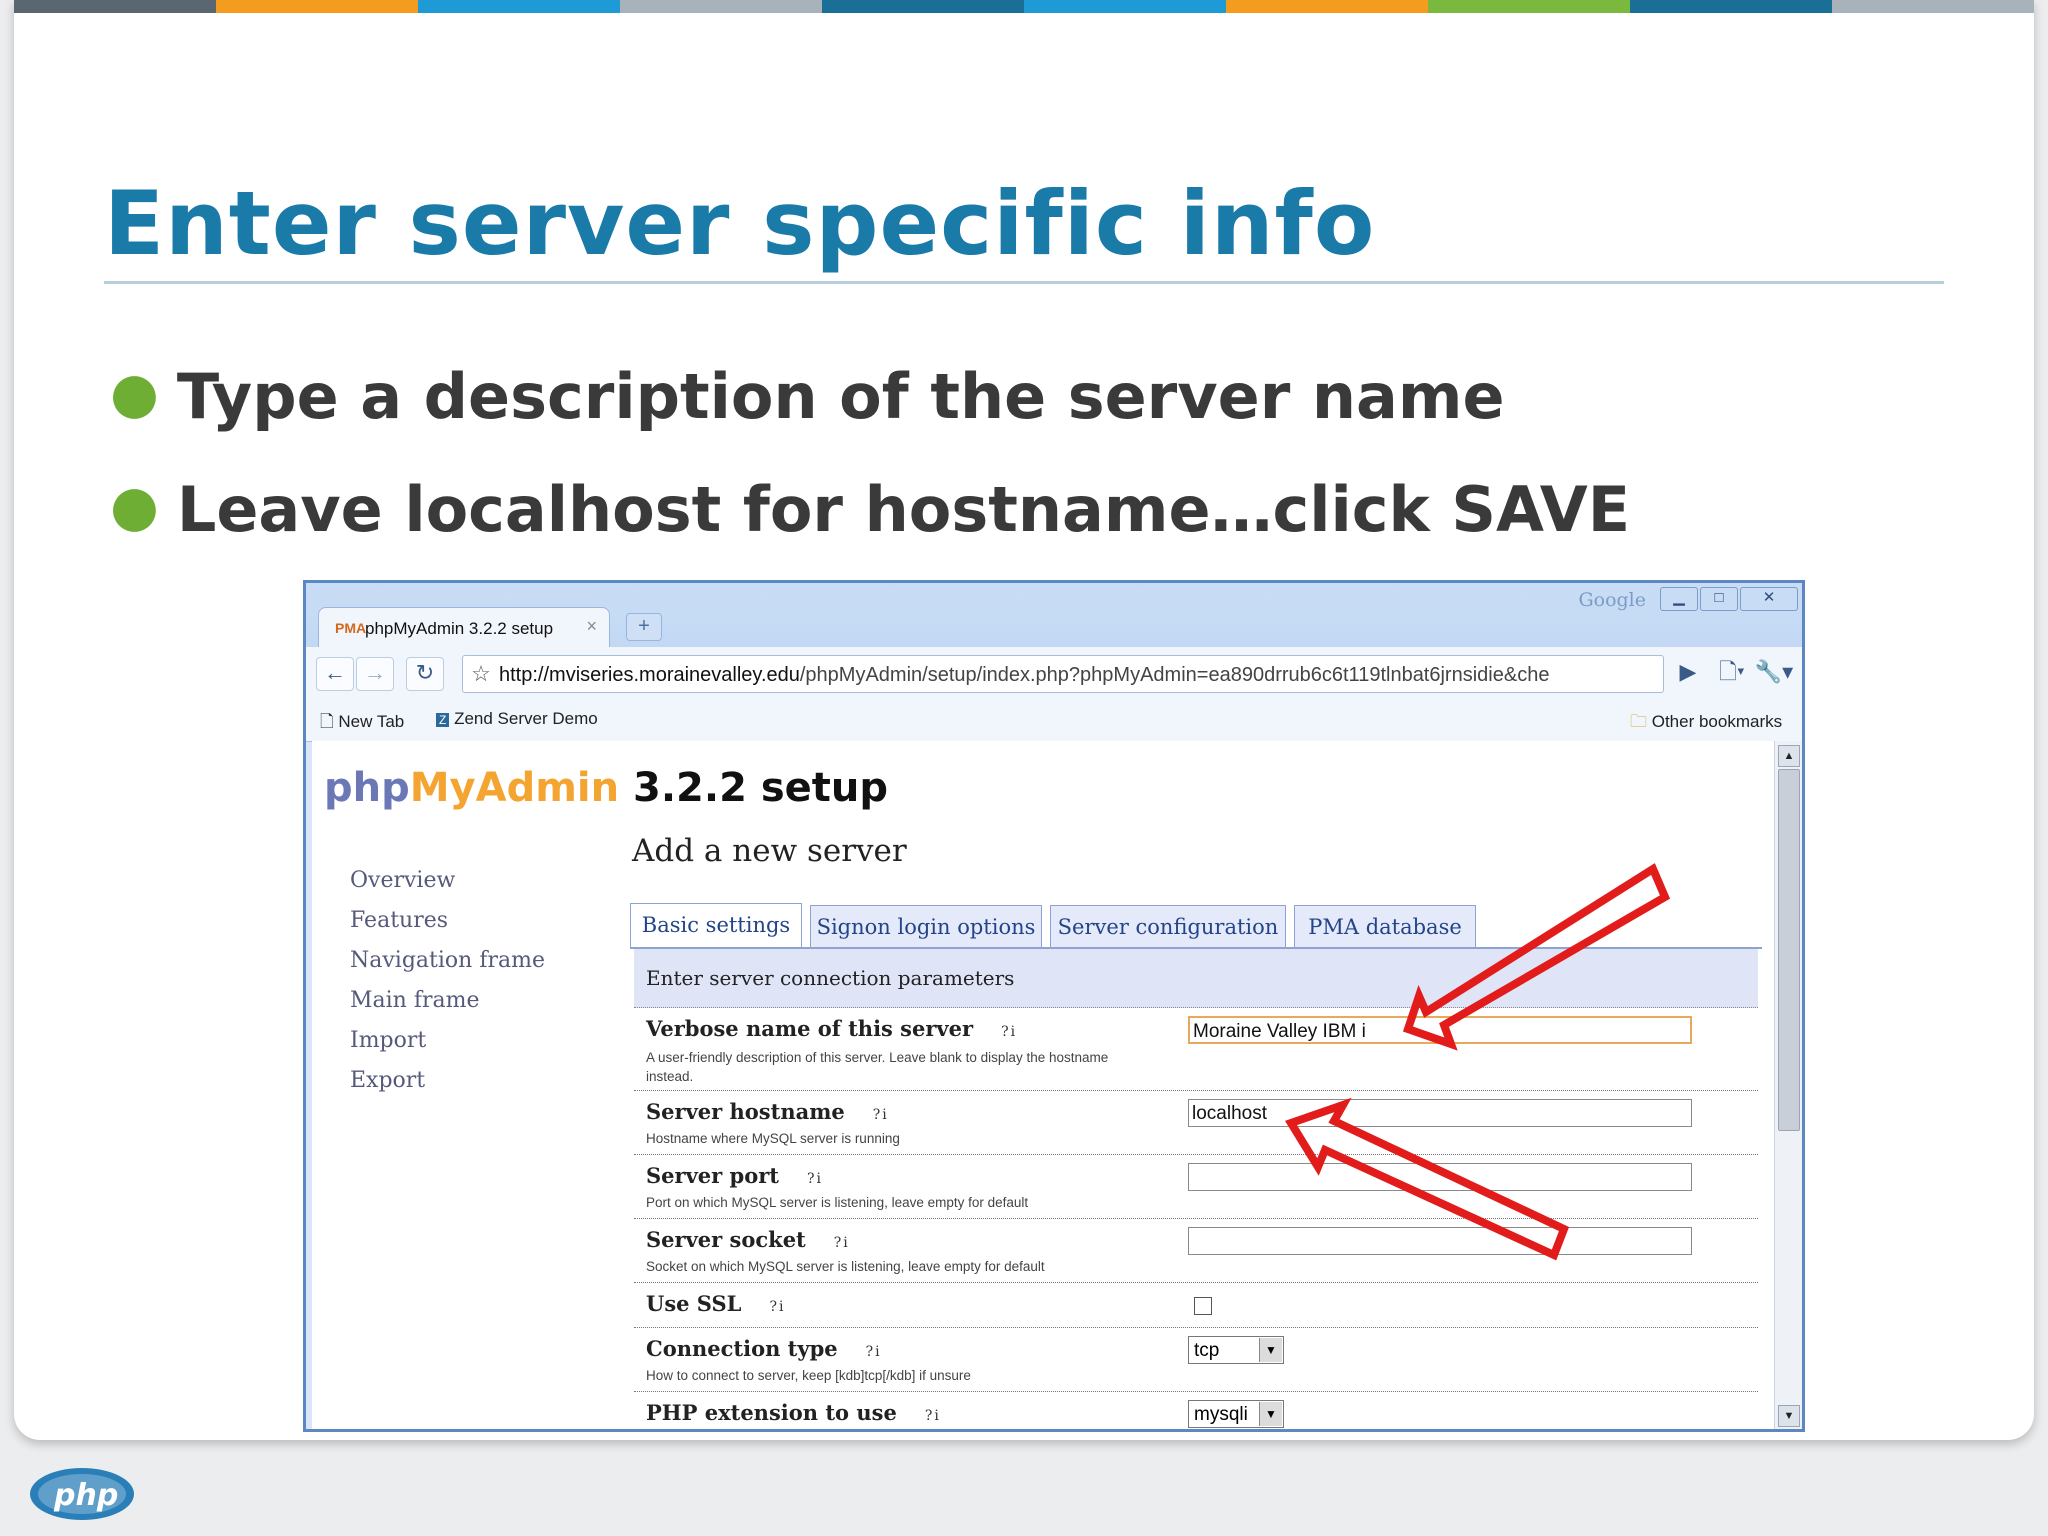 Image resolution: width=2048 pixels, height=1536 pixels. Describe the element at coordinates (716, 1303) in the screenshot. I see `field-label: Use SSL ?i` at that location.